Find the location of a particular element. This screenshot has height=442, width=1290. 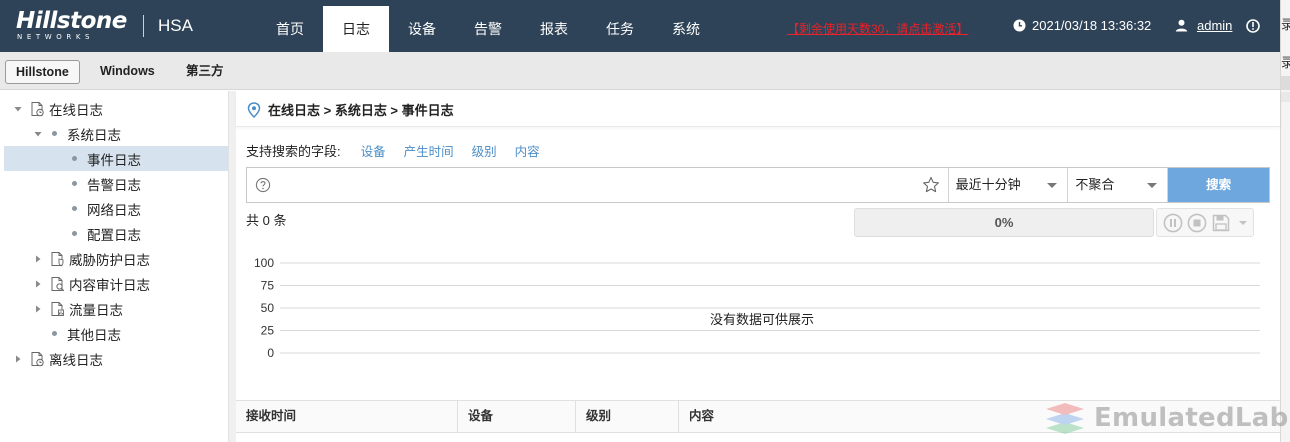

username-link: admin is located at coordinates (1214, 25).